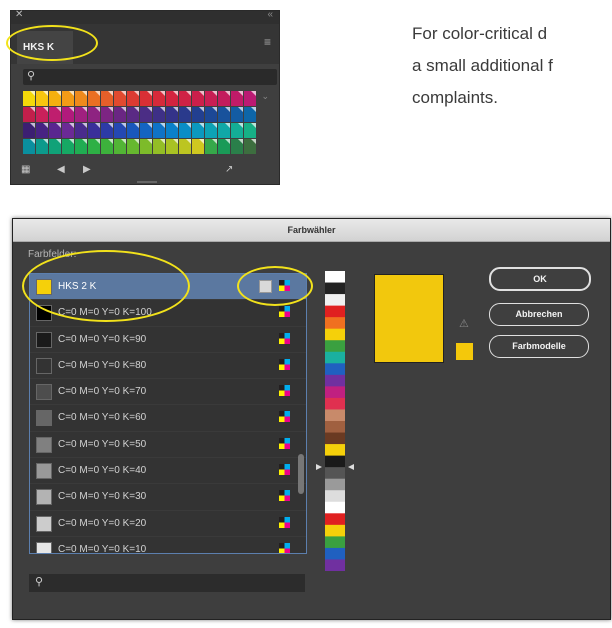 The height and width of the screenshot is (628, 612). What do you see at coordinates (102, 548) in the screenshot?
I see `swatch-name: C=0 M=0 Y=0 K=10` at bounding box center [102, 548].